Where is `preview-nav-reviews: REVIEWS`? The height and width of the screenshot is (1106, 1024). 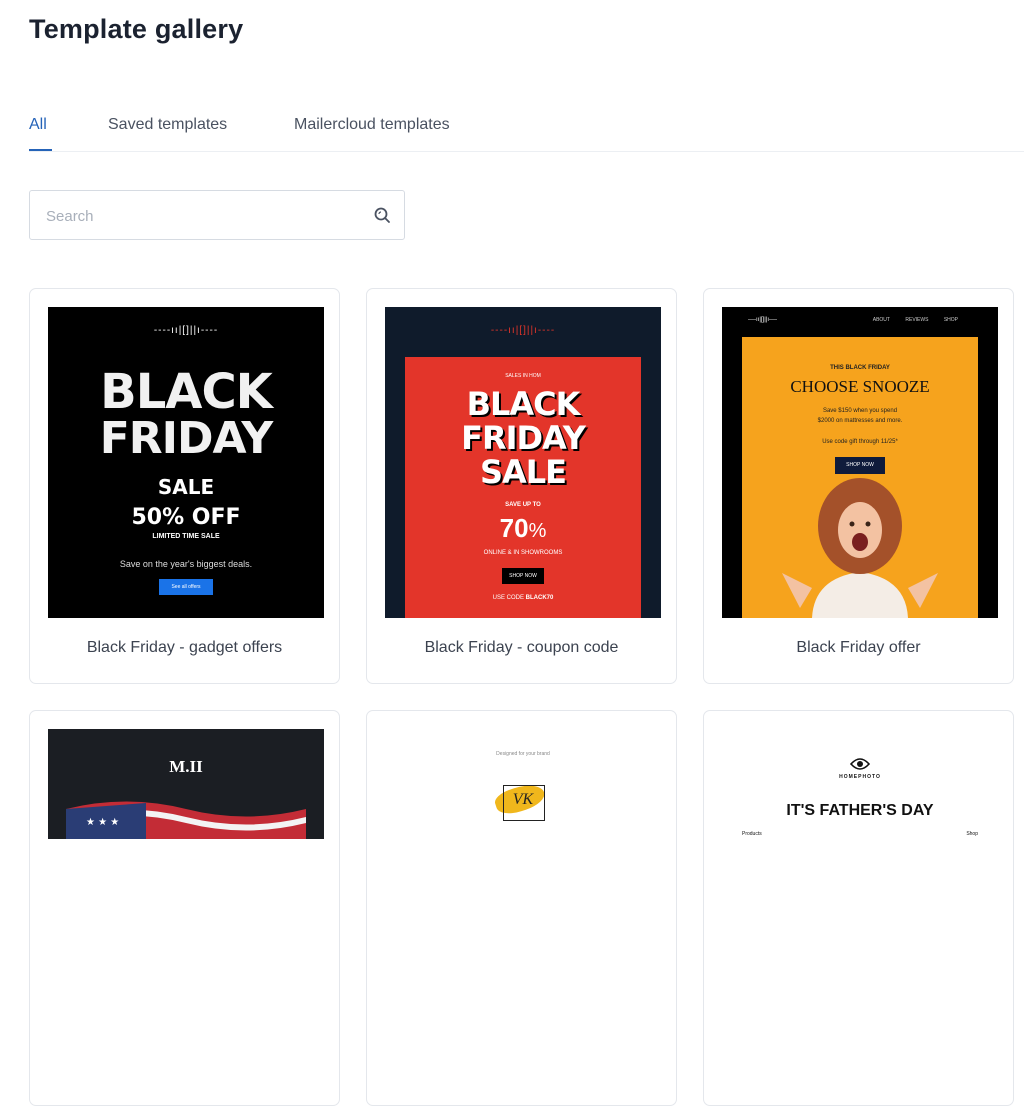
preview-nav-reviews: REVIEWS is located at coordinates (917, 320).